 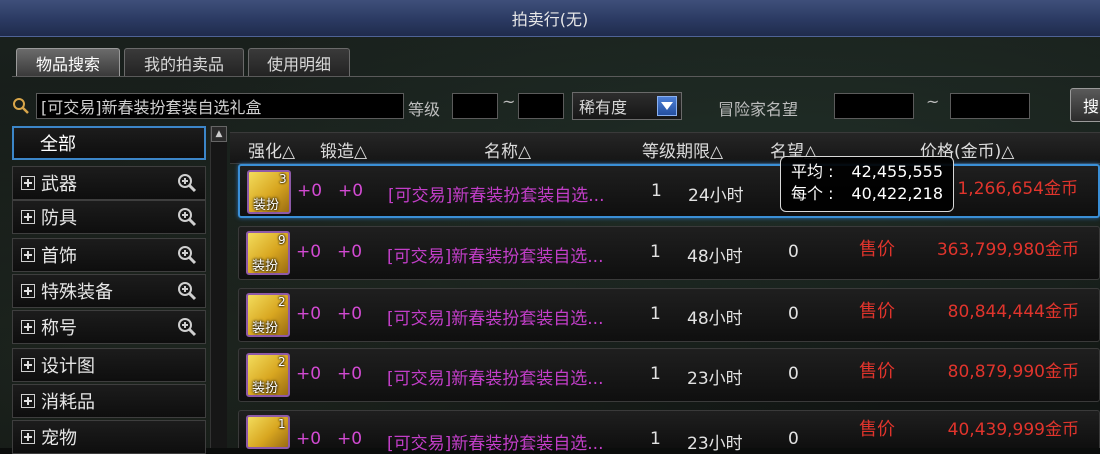 I want to click on sidebar-item-all: 全部, so click(x=109, y=143).